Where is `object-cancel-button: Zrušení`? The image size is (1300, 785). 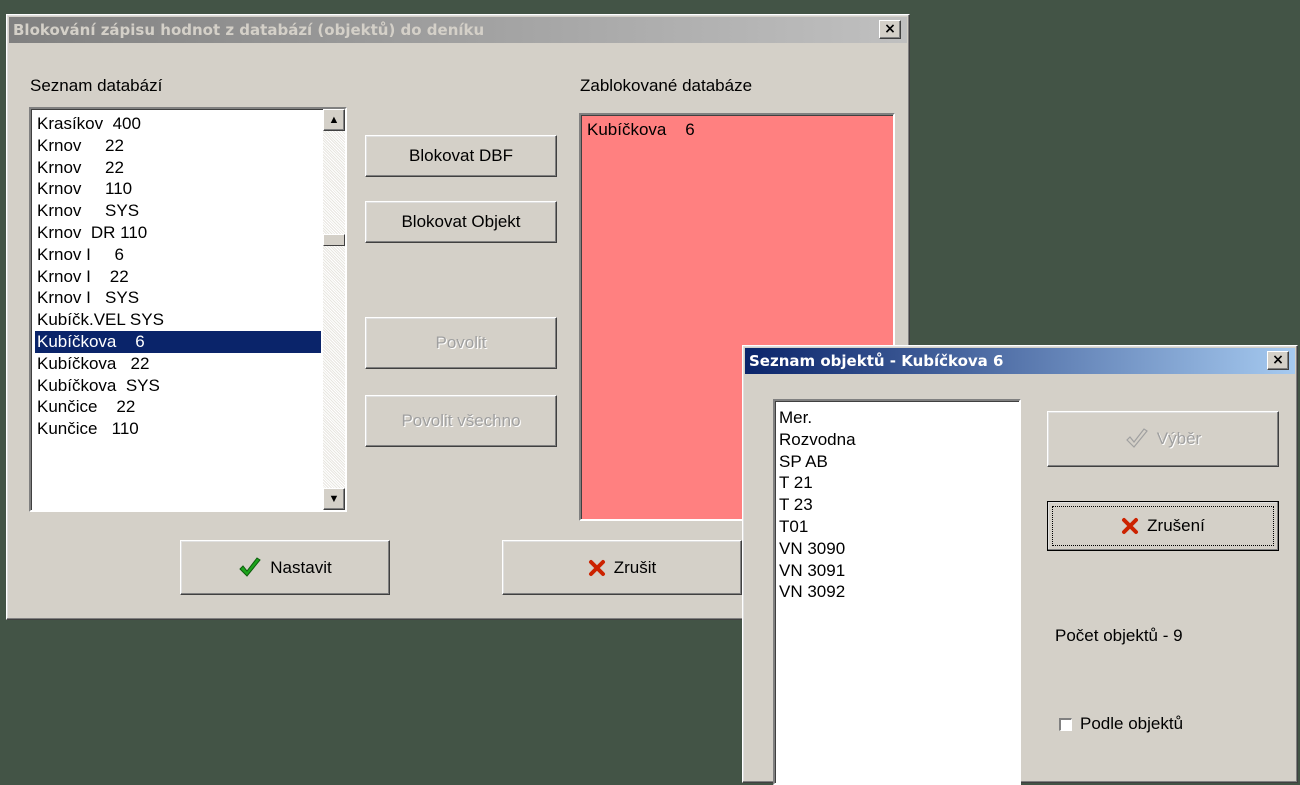
object-cancel-button: Zrušení is located at coordinates (1163, 526).